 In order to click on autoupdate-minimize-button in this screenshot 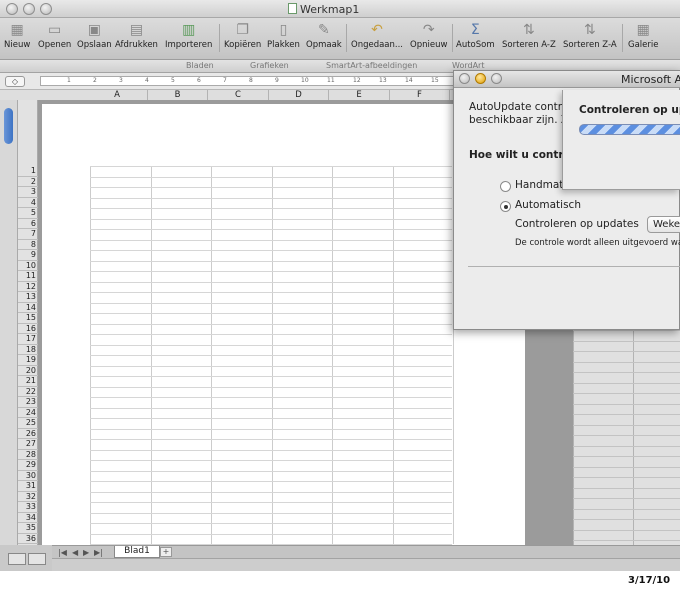, I will do `click(480, 78)`.